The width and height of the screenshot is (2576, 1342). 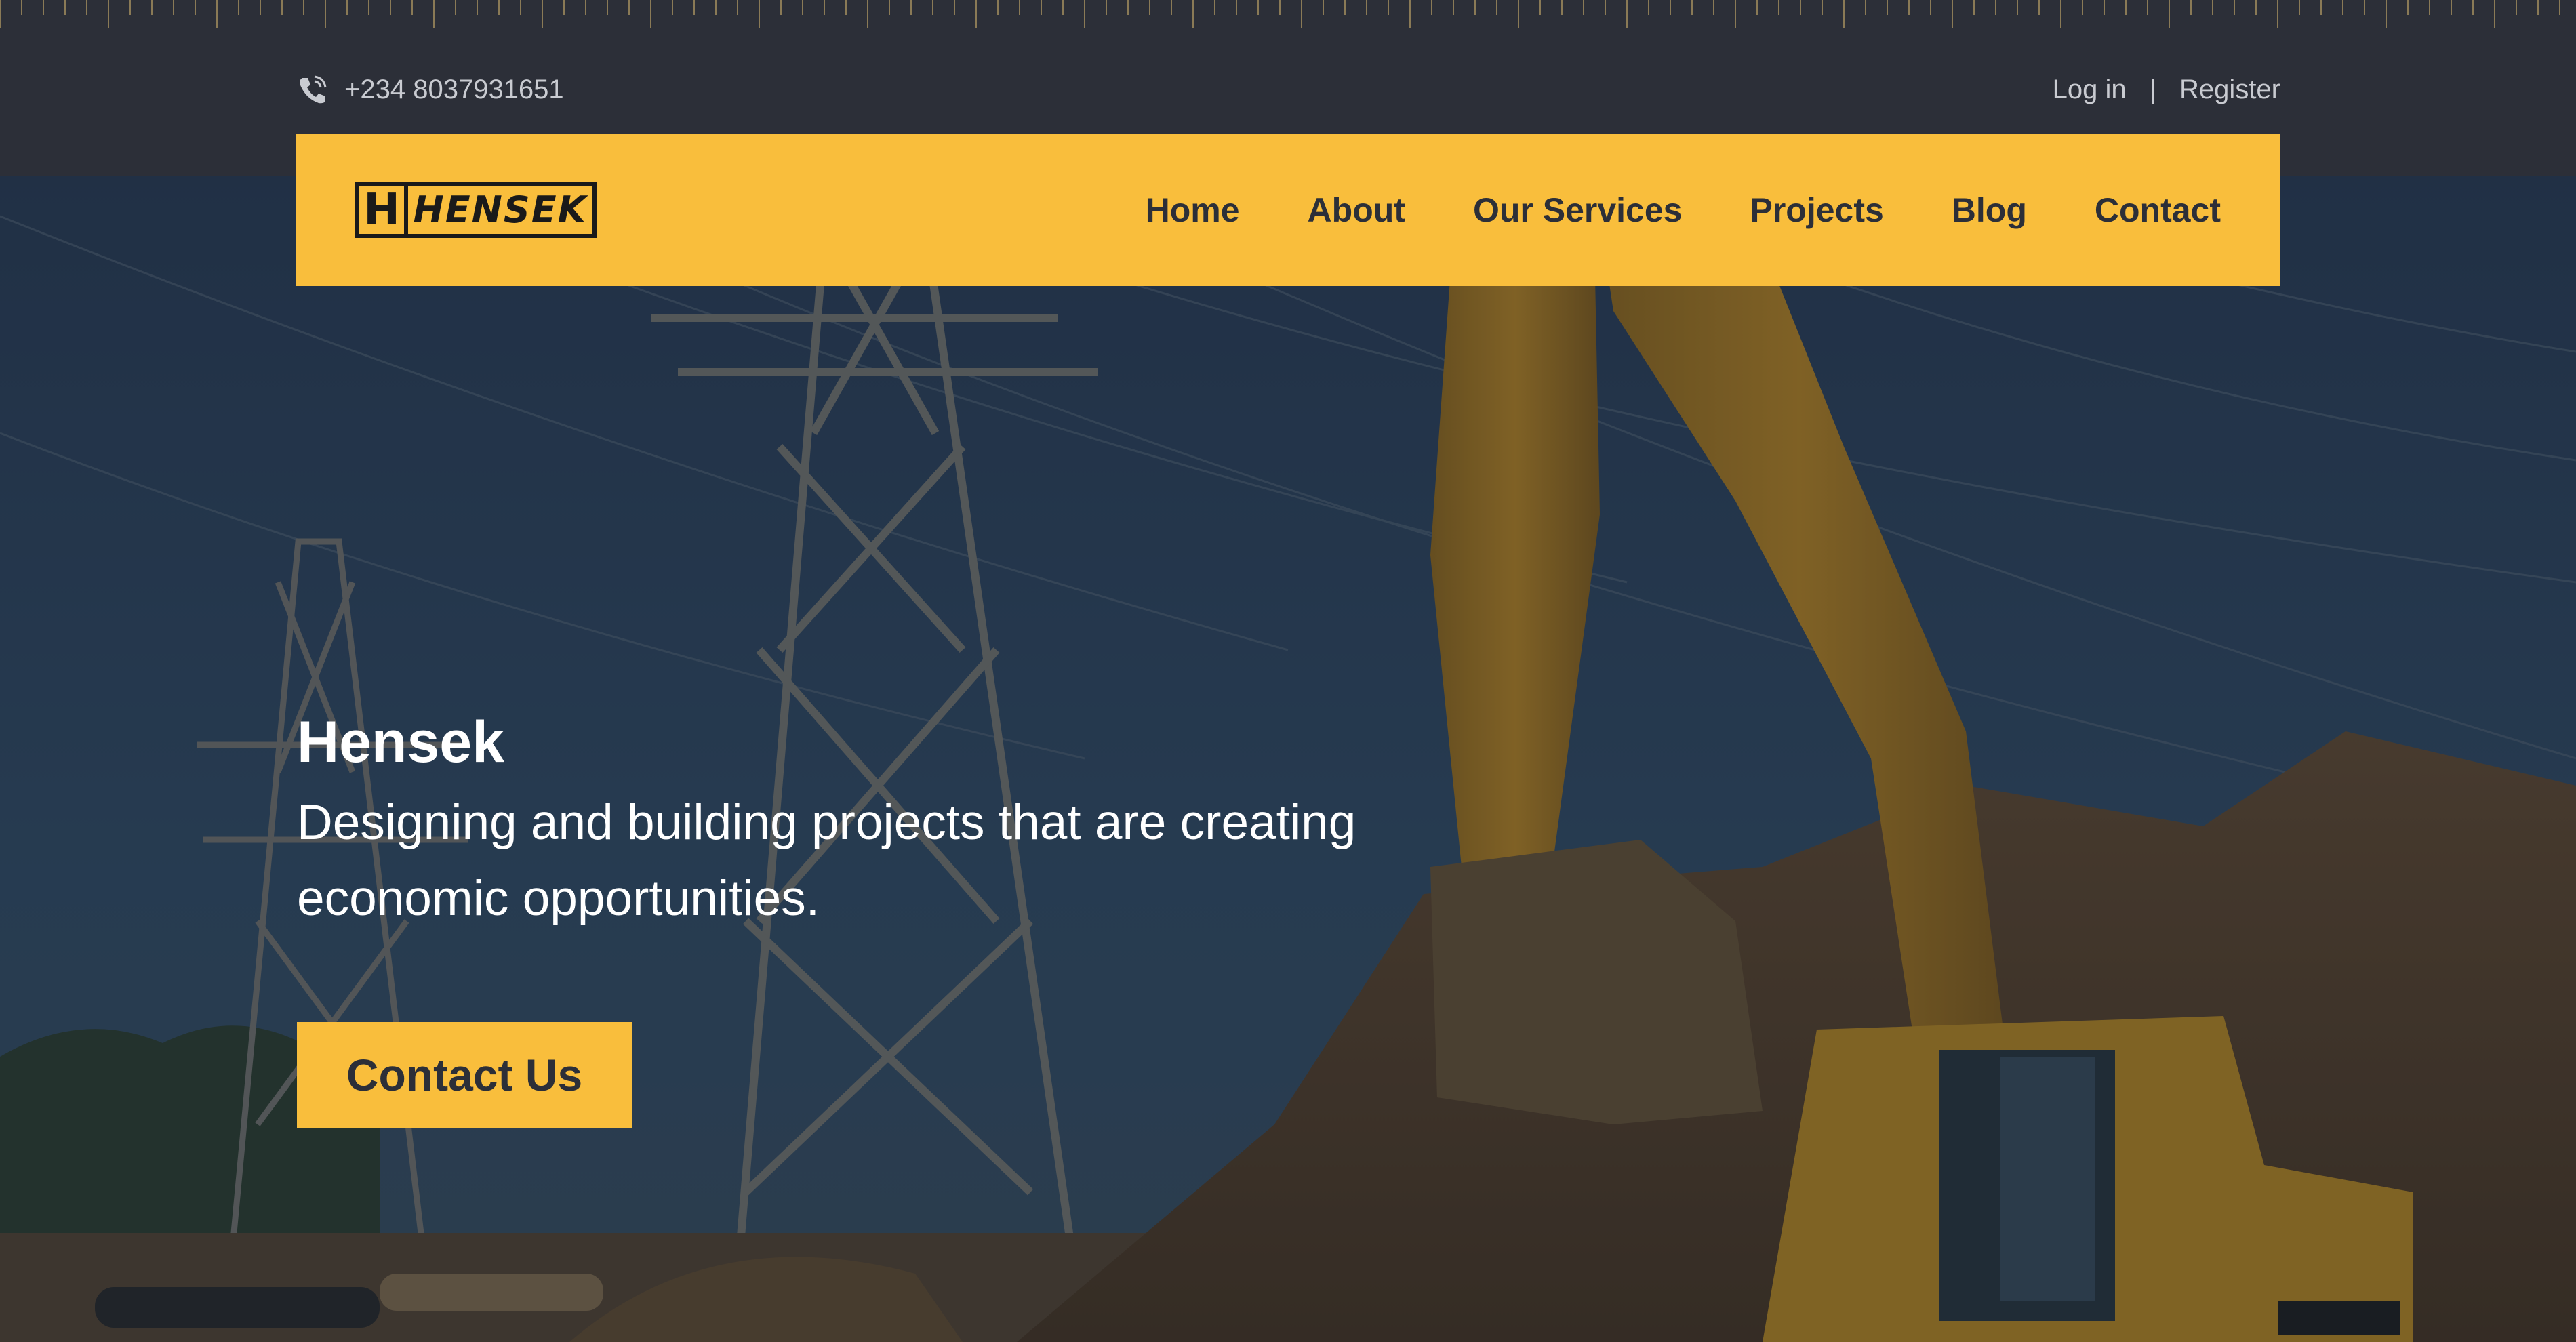 I want to click on hensek-logo: H HENSEK, so click(x=476, y=210).